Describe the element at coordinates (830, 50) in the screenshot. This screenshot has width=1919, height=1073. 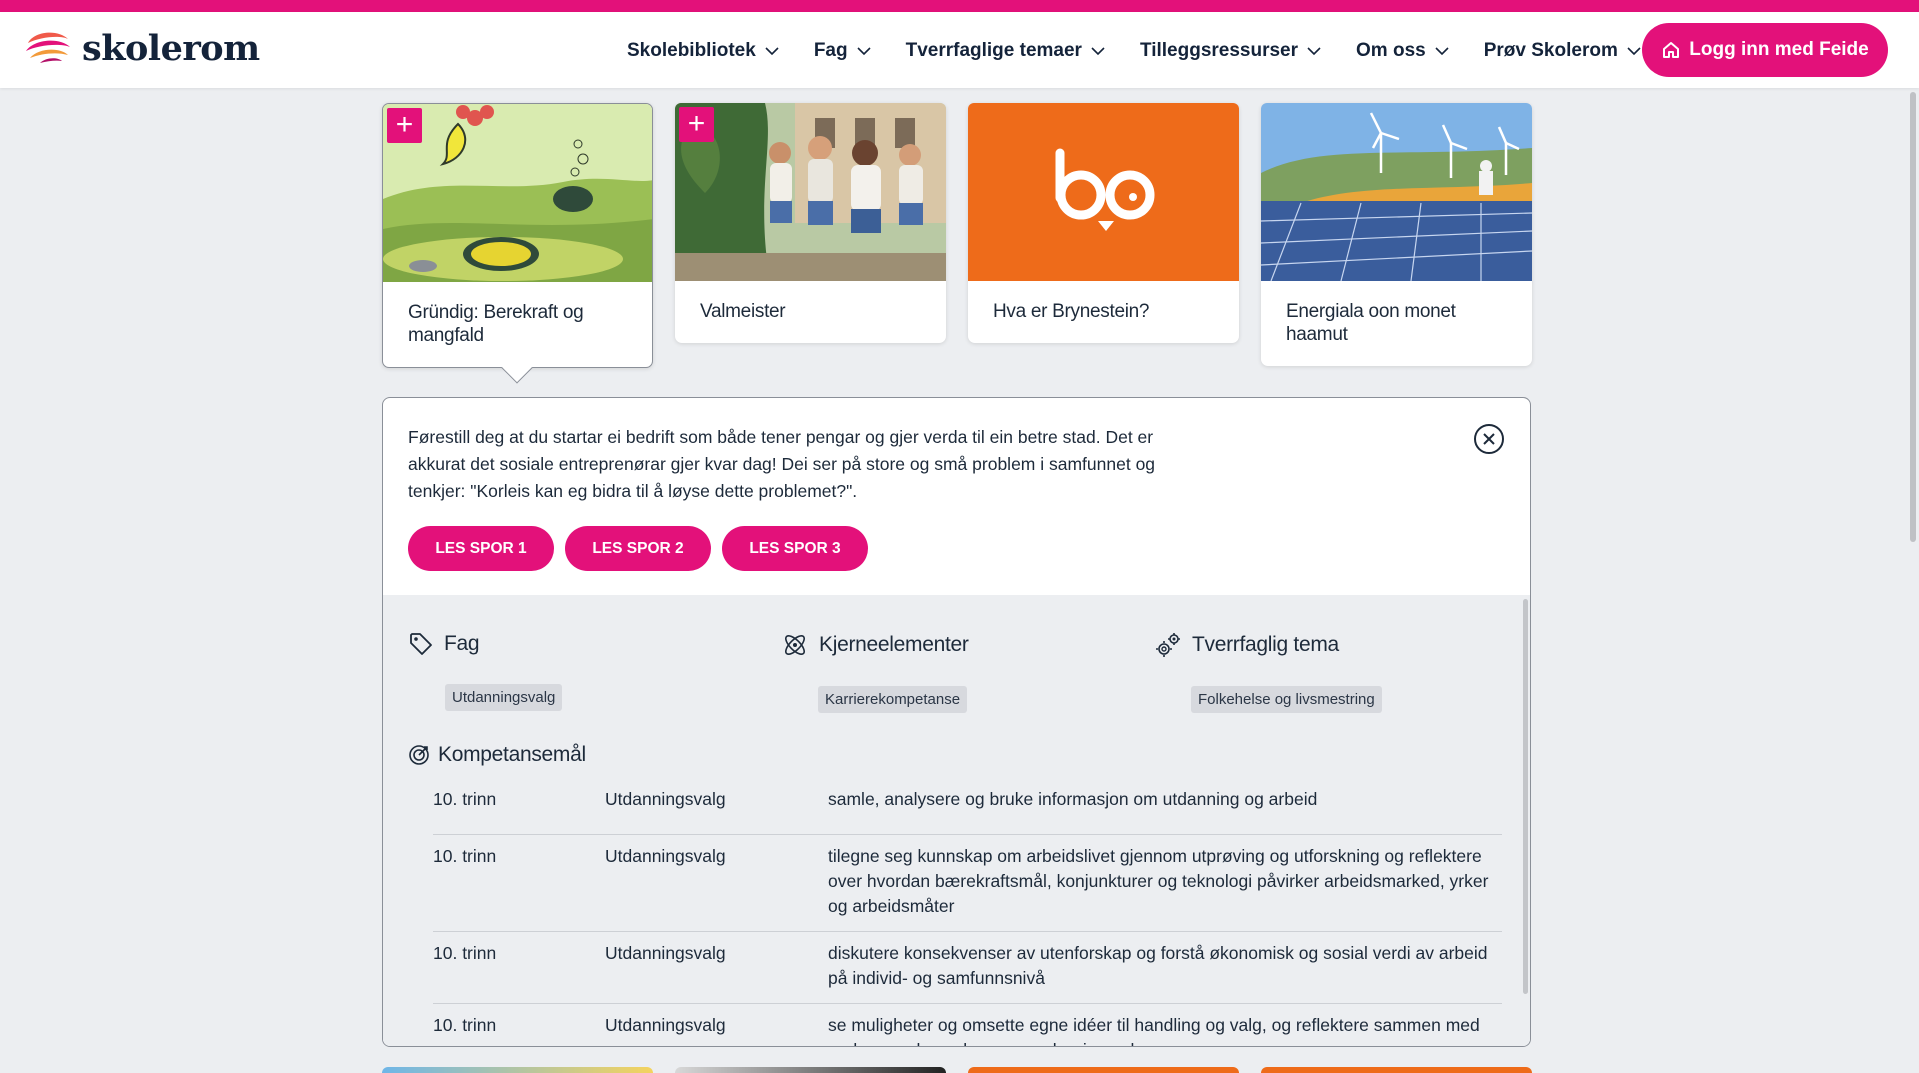
I see `nav-label: Fag` at that location.